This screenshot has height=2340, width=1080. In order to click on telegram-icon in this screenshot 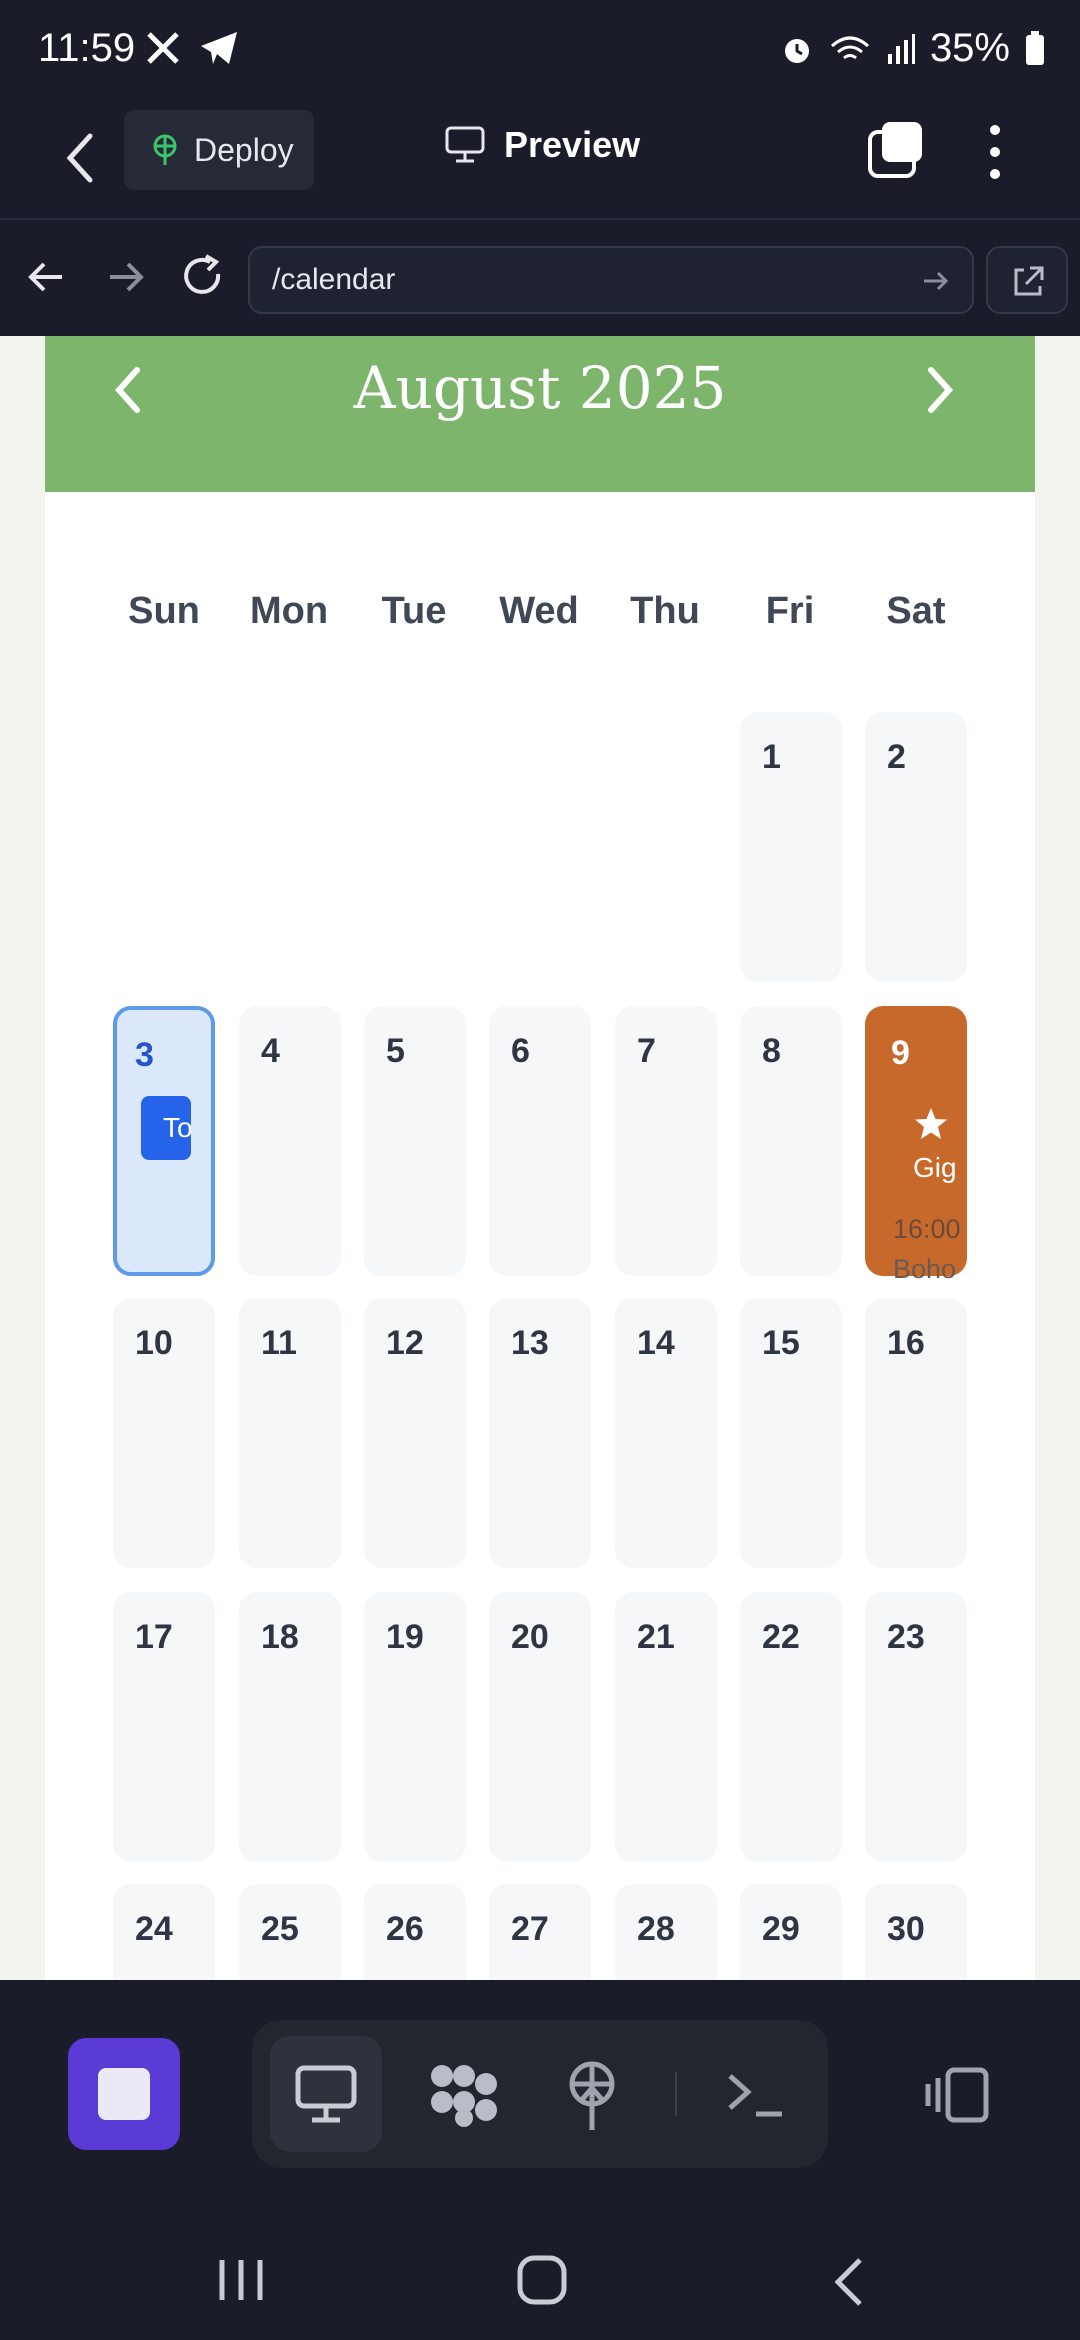, I will do `click(219, 48)`.